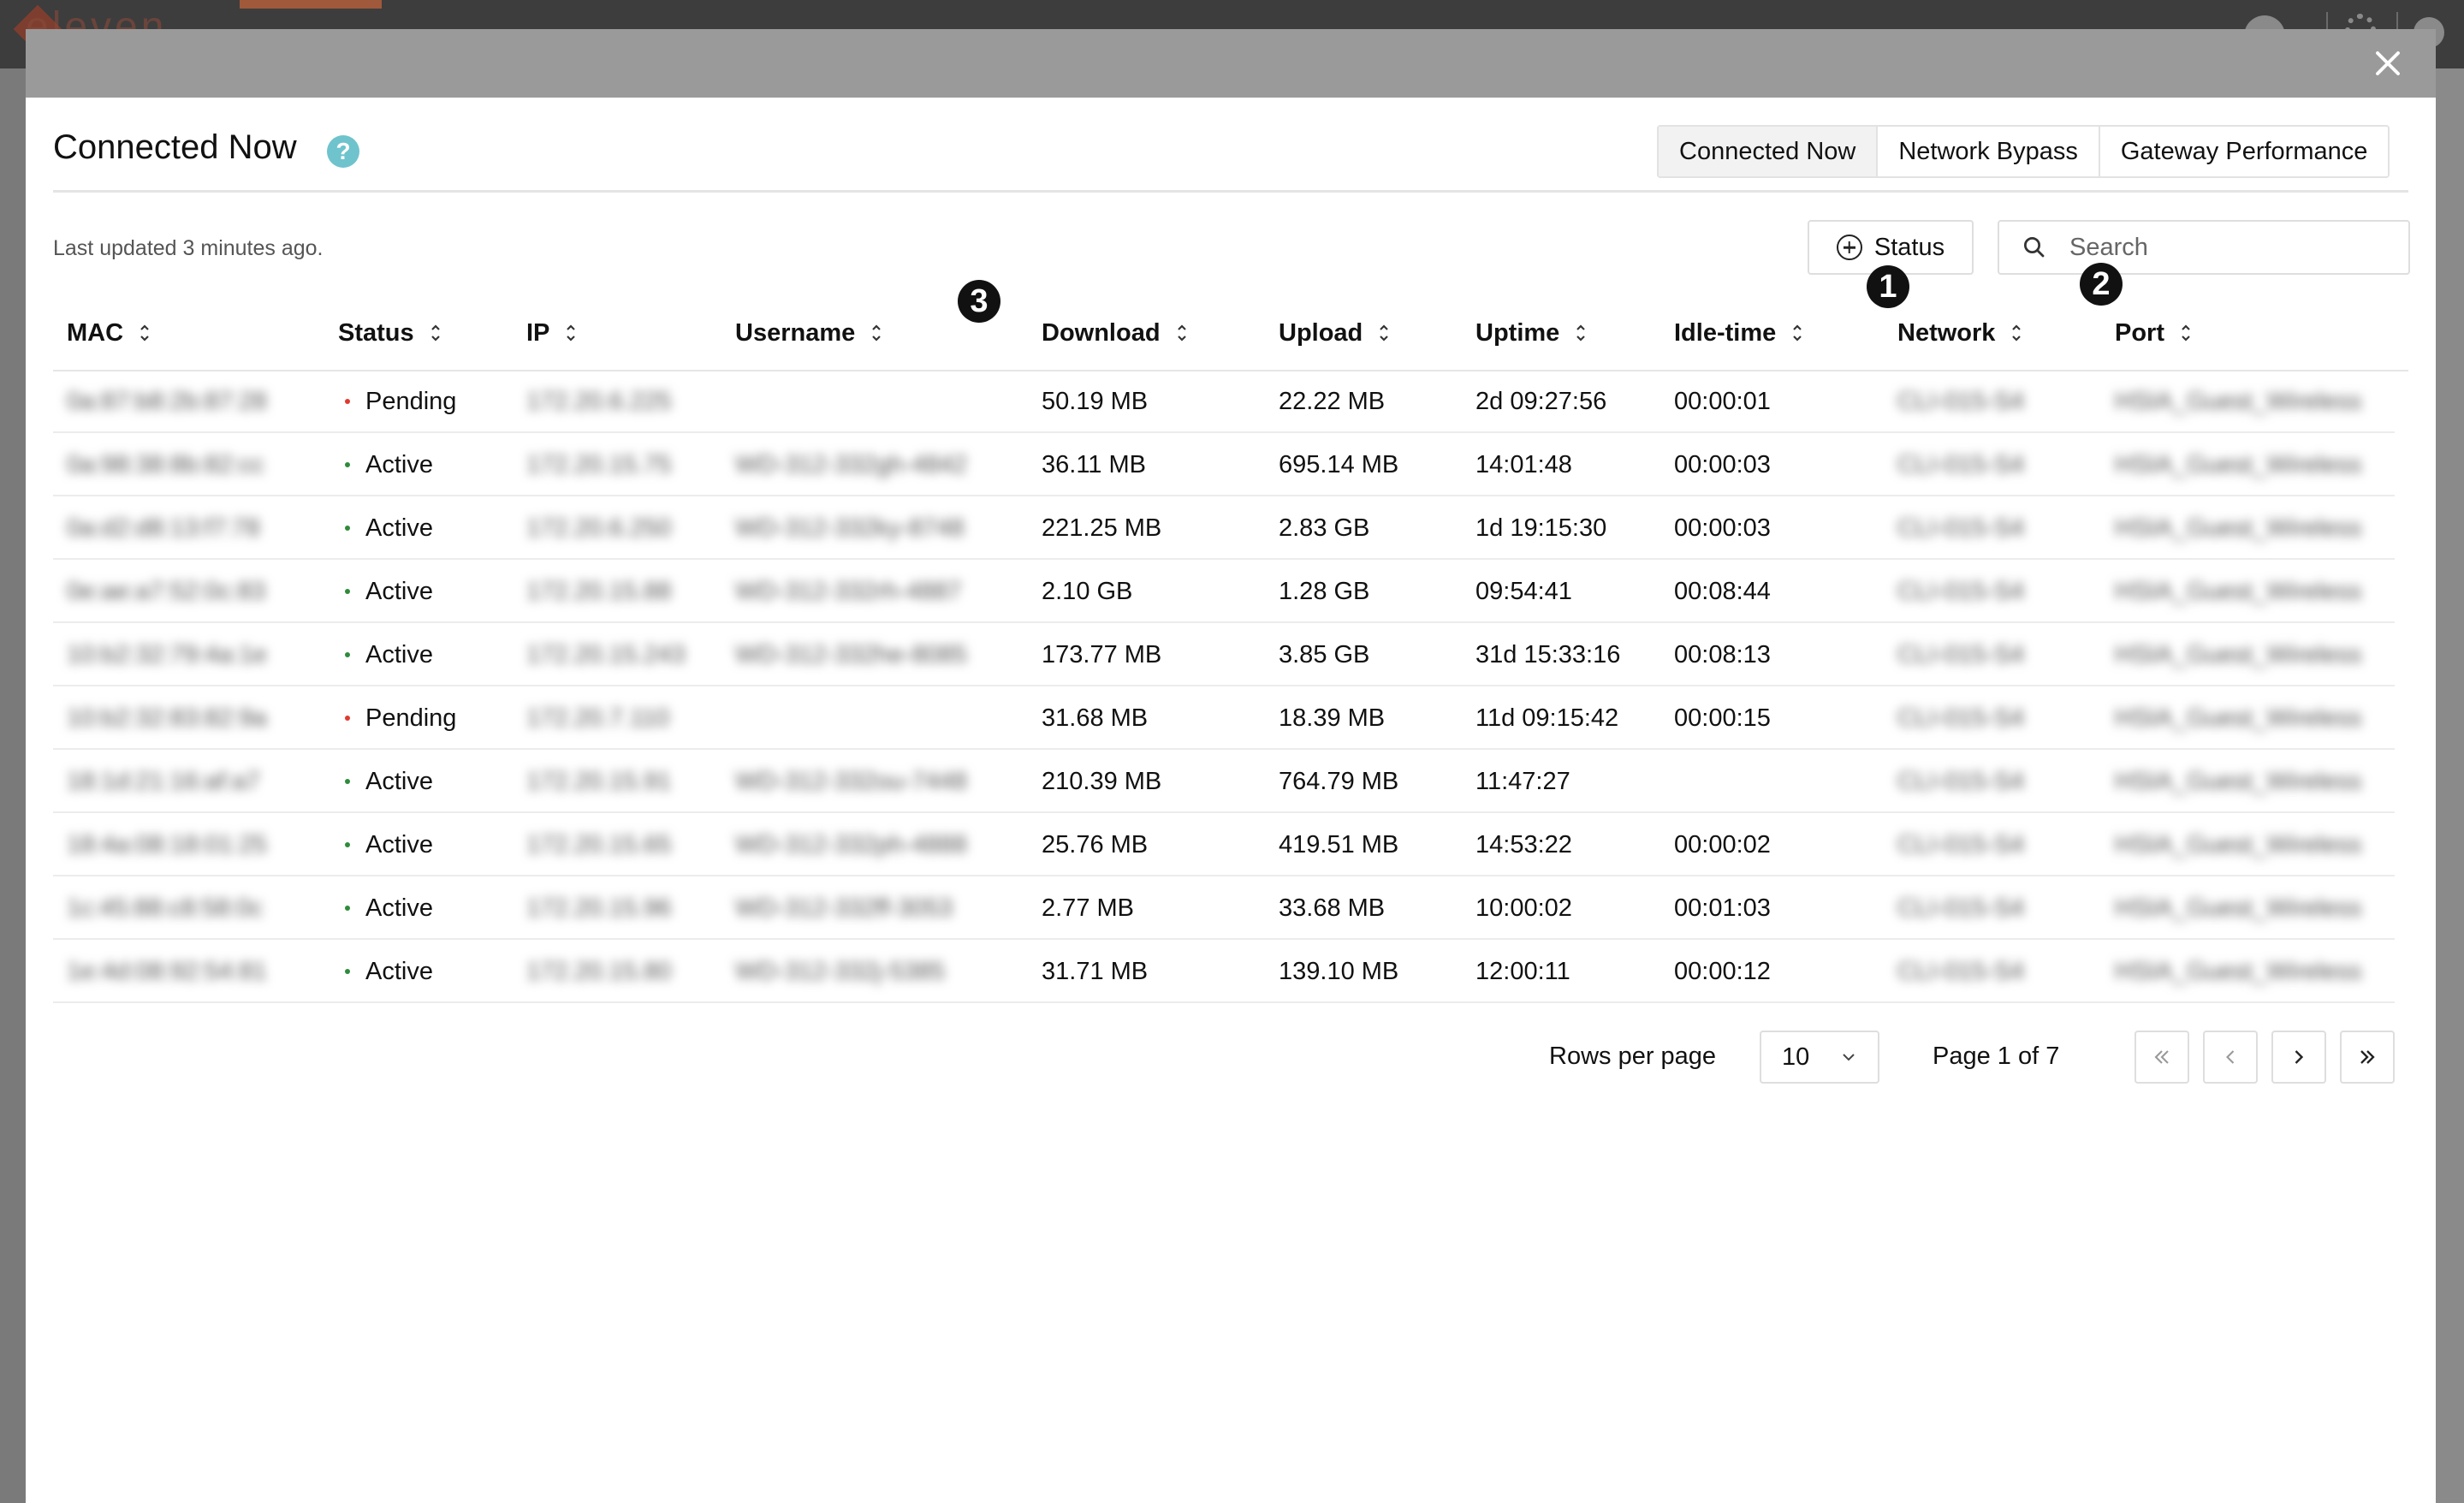 This screenshot has width=2464, height=1503. What do you see at coordinates (1115, 333) in the screenshot?
I see `column-header-download: Download` at bounding box center [1115, 333].